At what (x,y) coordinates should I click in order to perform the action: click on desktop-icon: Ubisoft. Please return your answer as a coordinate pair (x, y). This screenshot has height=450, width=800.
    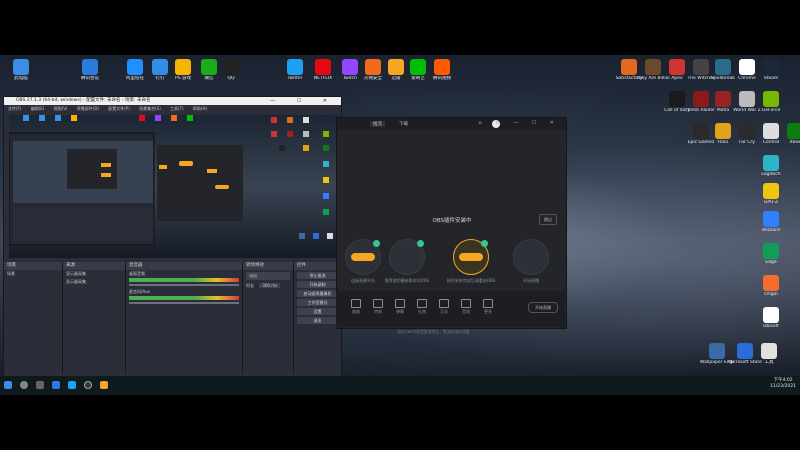
    Looking at the image, I should click on (771, 318).